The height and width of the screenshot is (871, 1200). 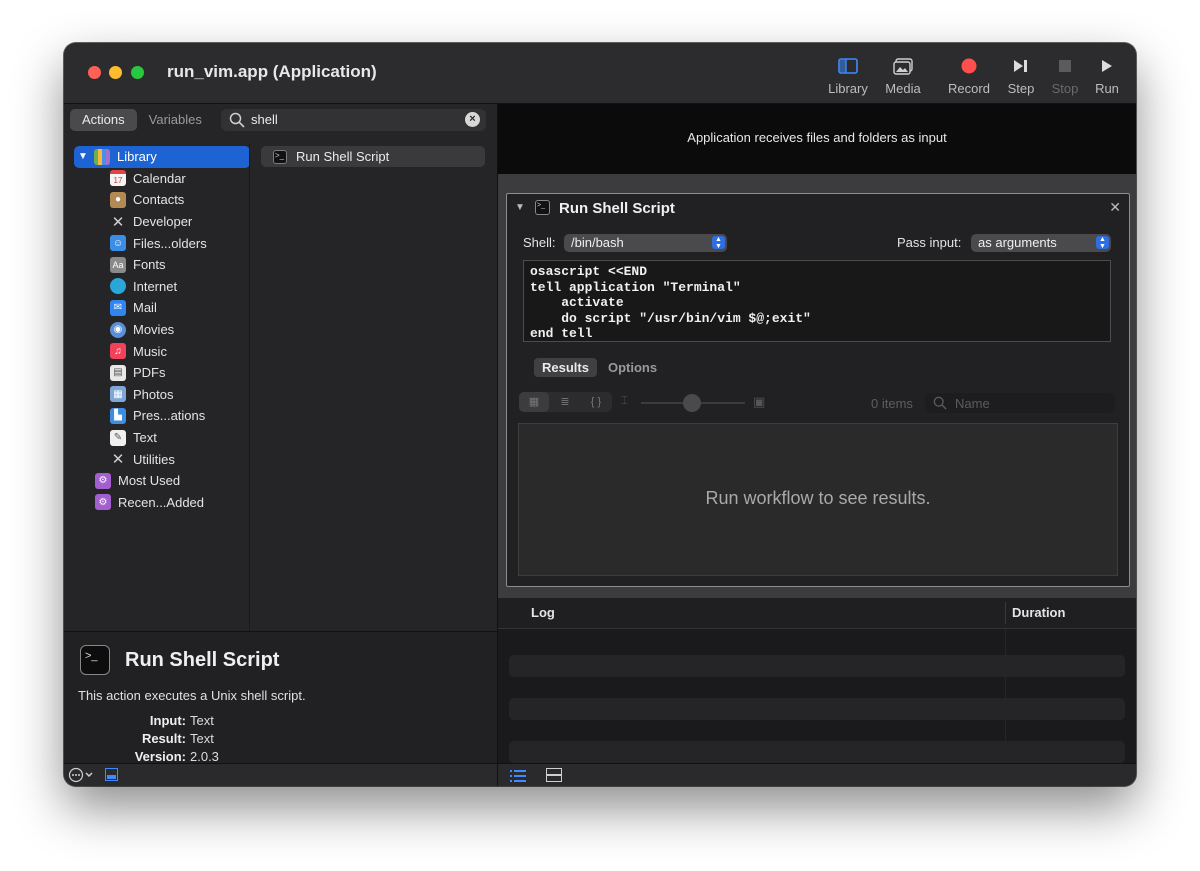 What do you see at coordinates (162, 459) in the screenshot?
I see `library-item-utilities: ✕ Utilities` at bounding box center [162, 459].